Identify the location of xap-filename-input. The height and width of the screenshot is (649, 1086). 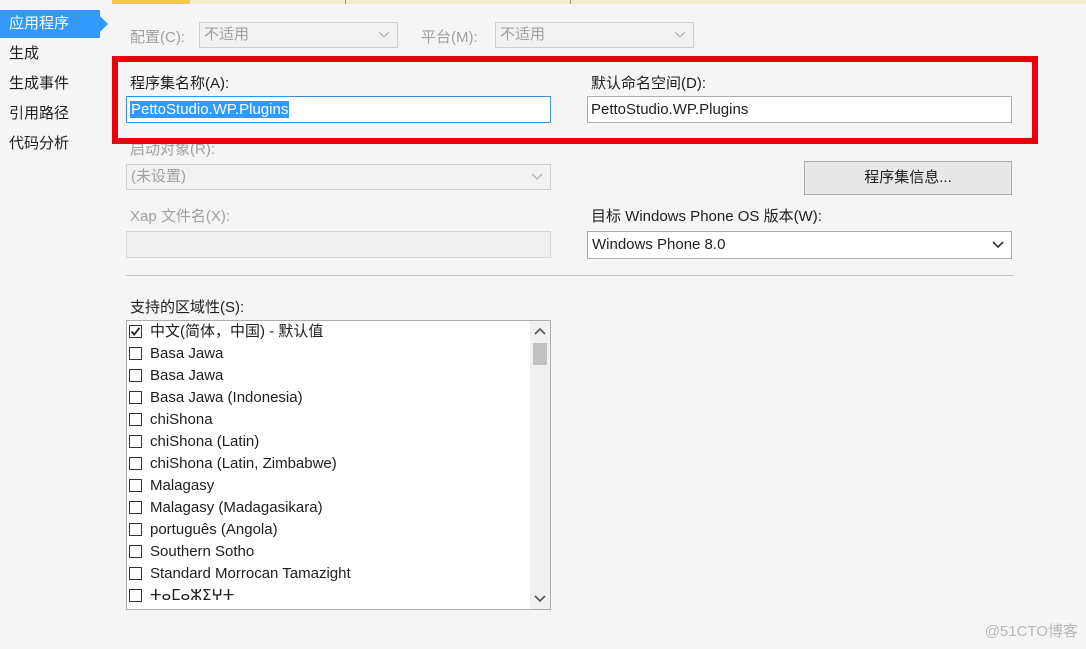
(338, 244).